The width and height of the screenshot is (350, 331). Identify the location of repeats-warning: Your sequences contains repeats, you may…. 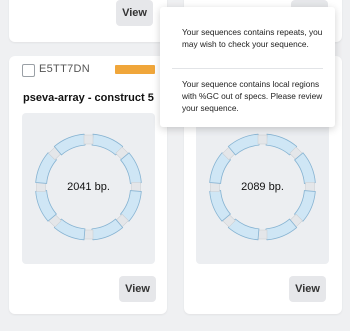
(252, 38).